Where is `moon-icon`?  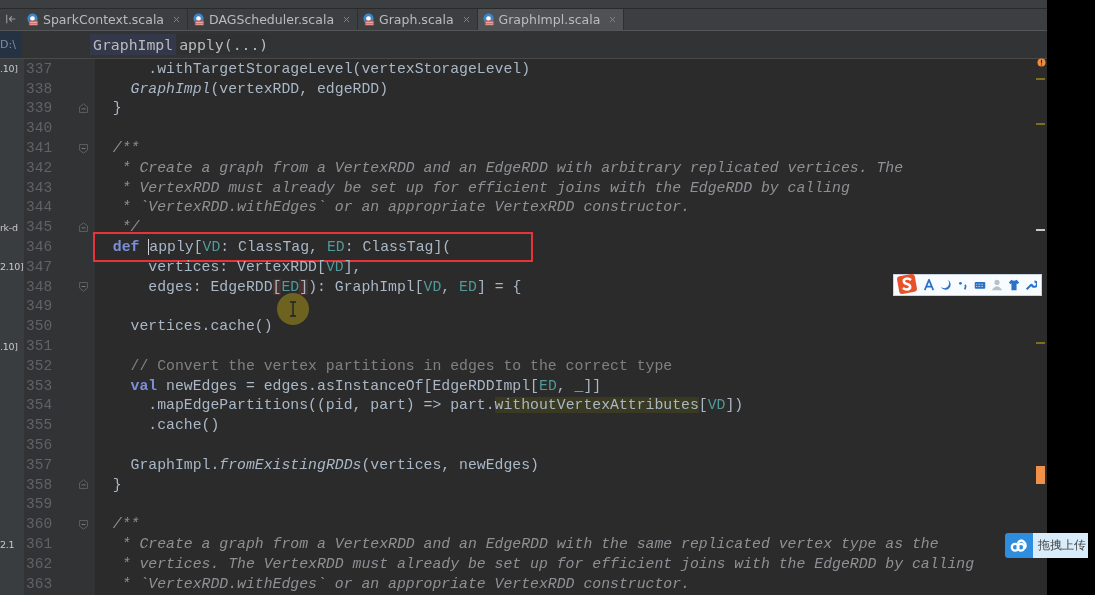 moon-icon is located at coordinates (946, 285).